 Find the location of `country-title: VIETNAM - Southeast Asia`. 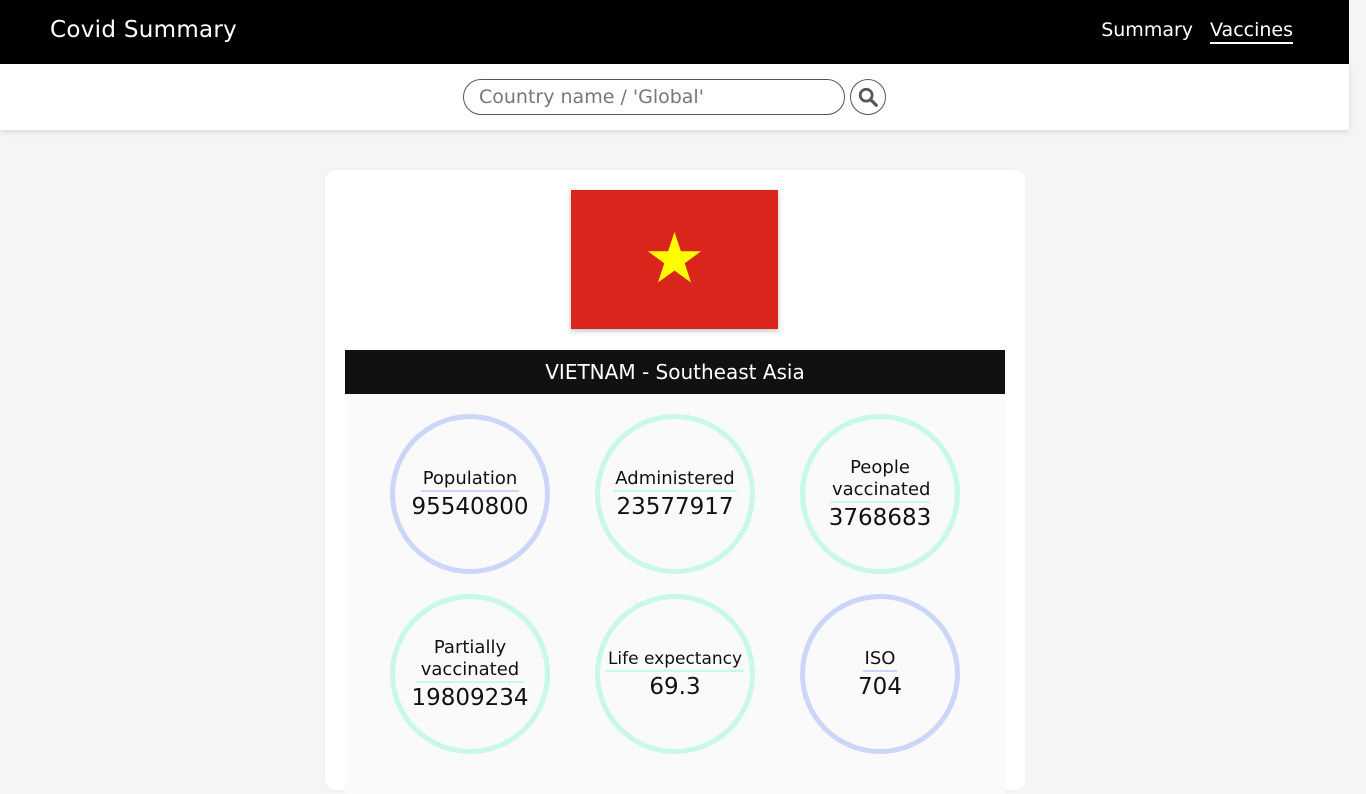

country-title: VIETNAM - Southeast Asia is located at coordinates (675, 372).